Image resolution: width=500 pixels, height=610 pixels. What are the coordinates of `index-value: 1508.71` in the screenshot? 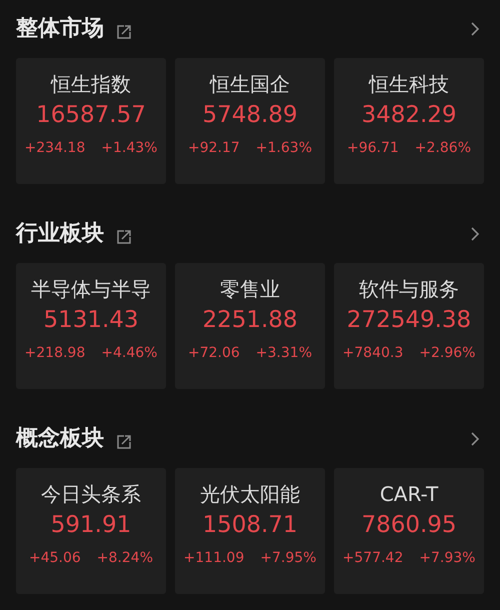 It's located at (250, 526).